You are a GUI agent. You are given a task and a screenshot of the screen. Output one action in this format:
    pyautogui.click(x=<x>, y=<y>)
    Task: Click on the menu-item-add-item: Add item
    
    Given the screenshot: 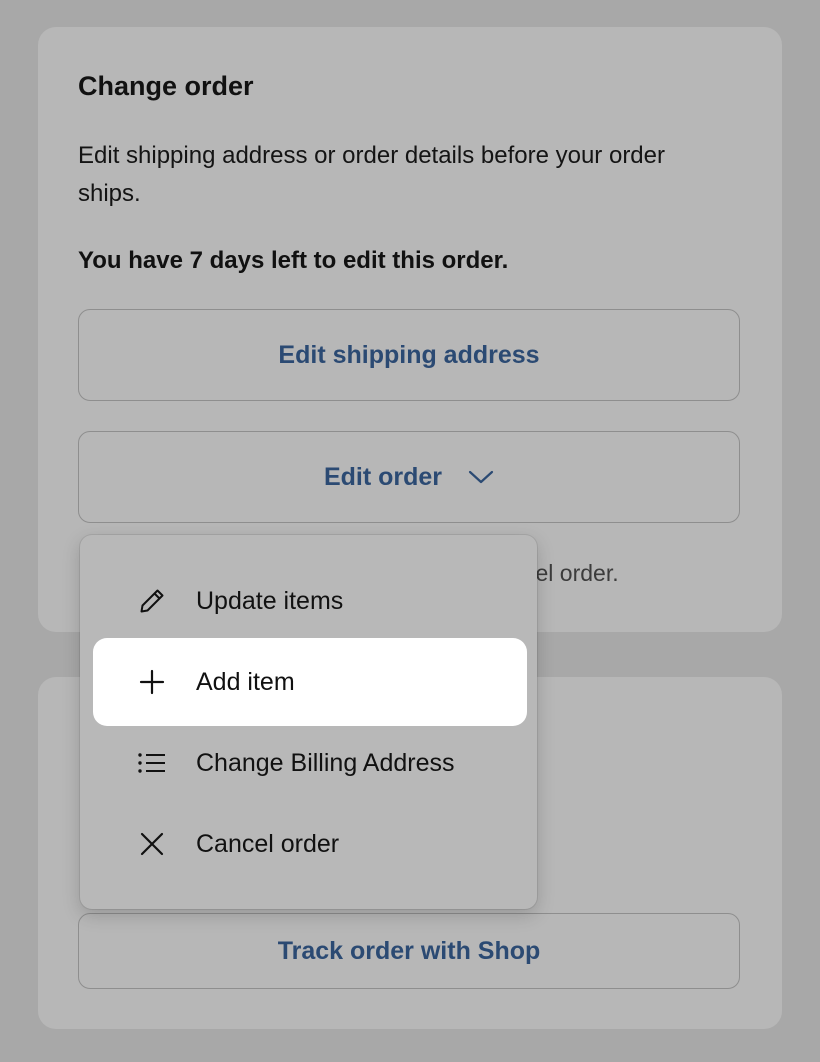 What is the action you would take?
    pyautogui.click(x=310, y=682)
    